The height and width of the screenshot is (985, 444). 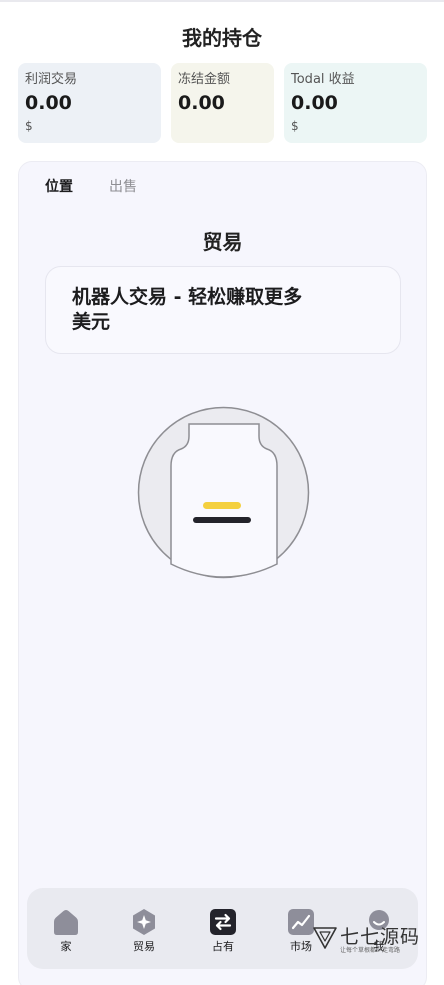 What do you see at coordinates (370, 950) in the screenshot?
I see `watermark-subtitle: 让每个草根都少走弯路` at bounding box center [370, 950].